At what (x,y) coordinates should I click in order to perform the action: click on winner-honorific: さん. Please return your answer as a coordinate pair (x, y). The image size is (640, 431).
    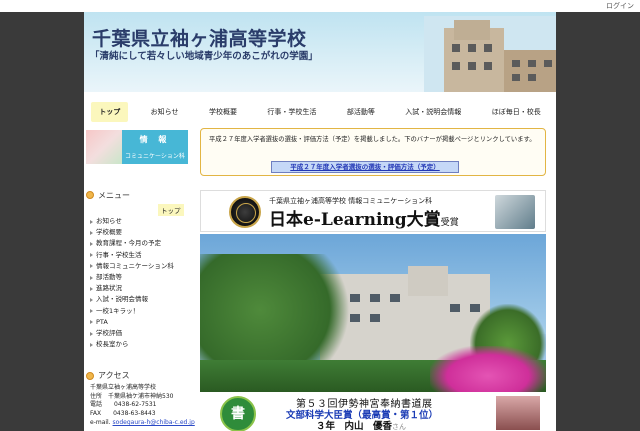
    Looking at the image, I should click on (399, 427).